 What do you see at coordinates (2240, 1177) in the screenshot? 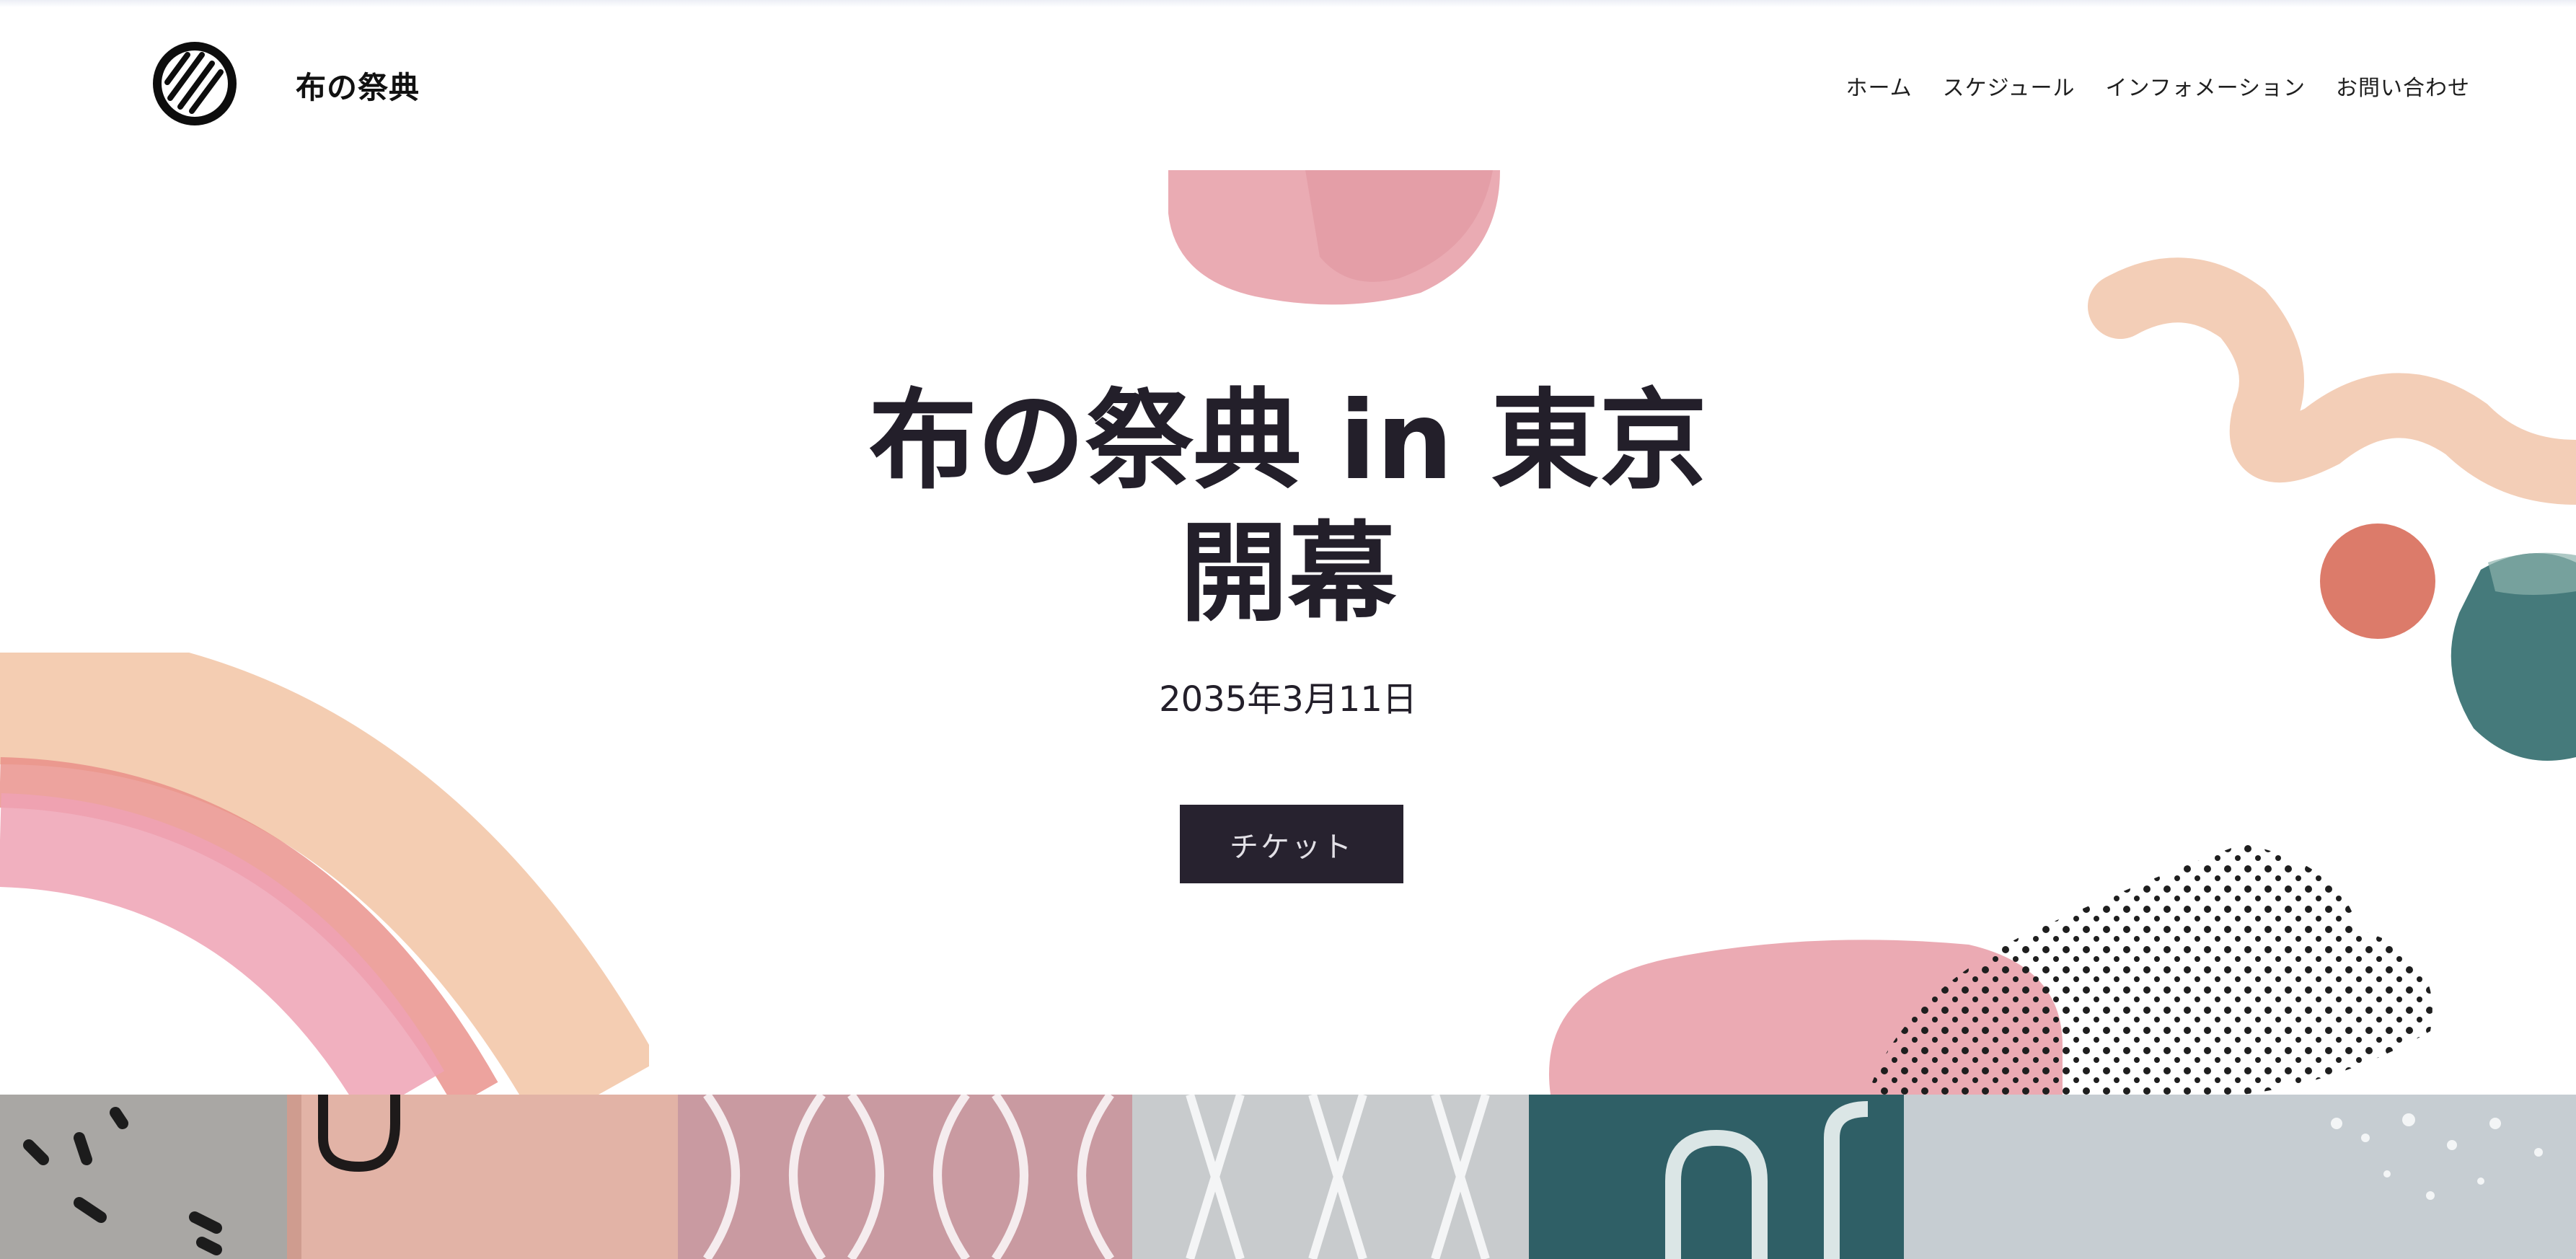
I see `fabric-pale-speckle` at bounding box center [2240, 1177].